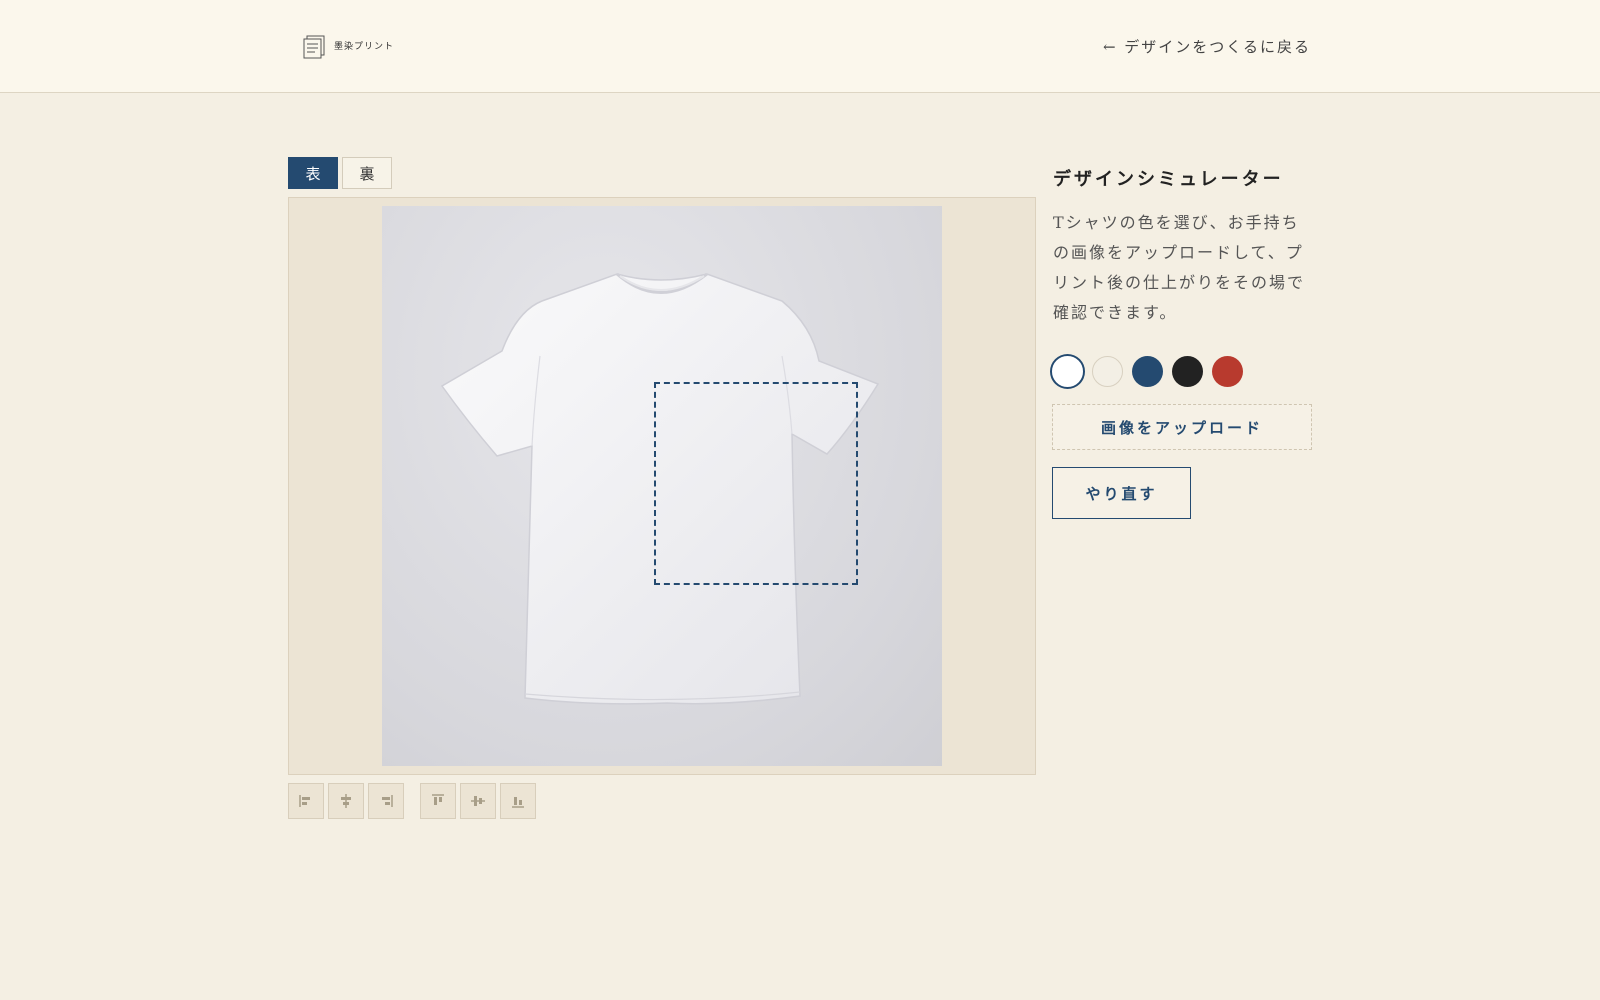 The width and height of the screenshot is (1600, 1000). I want to click on logo-text: 墨染プリント, so click(364, 46).